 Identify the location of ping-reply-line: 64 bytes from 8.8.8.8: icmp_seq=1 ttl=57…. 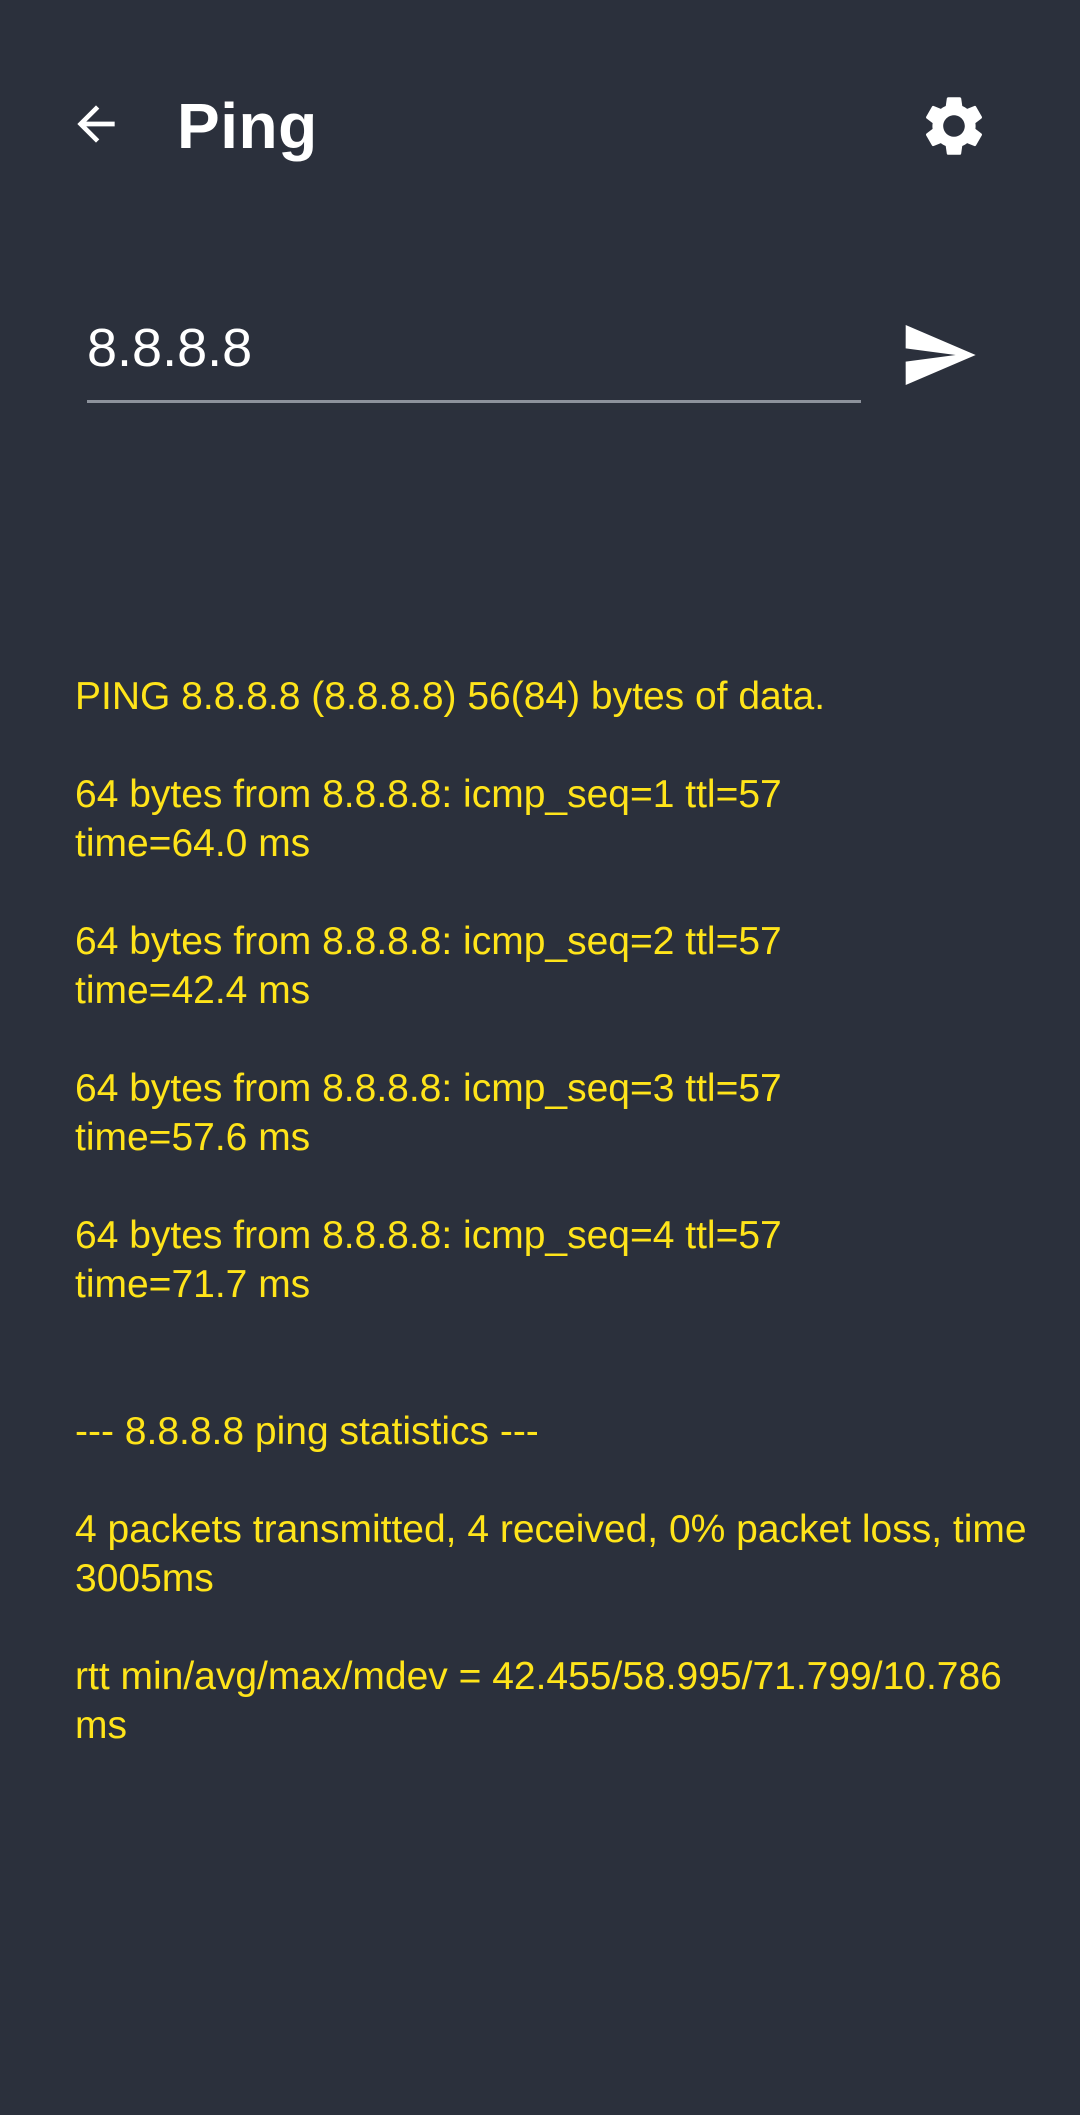
(434, 819).